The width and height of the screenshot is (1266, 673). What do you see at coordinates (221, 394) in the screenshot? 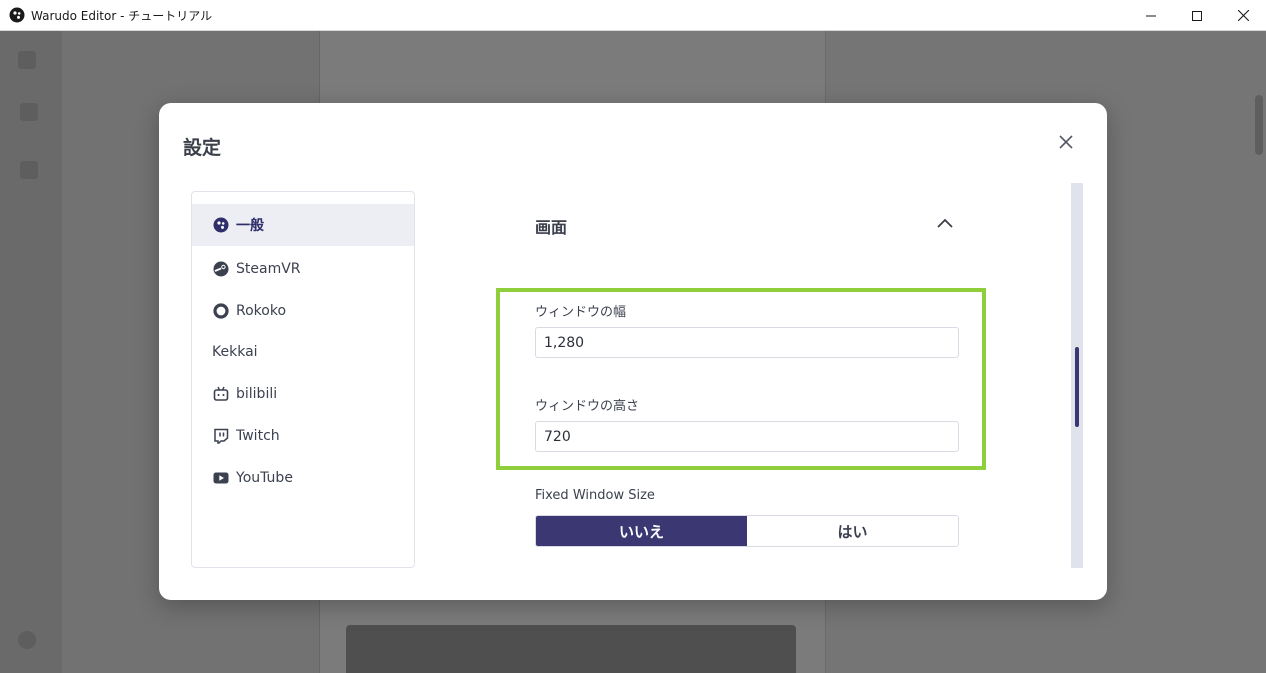
I see `bilibili-icon` at bounding box center [221, 394].